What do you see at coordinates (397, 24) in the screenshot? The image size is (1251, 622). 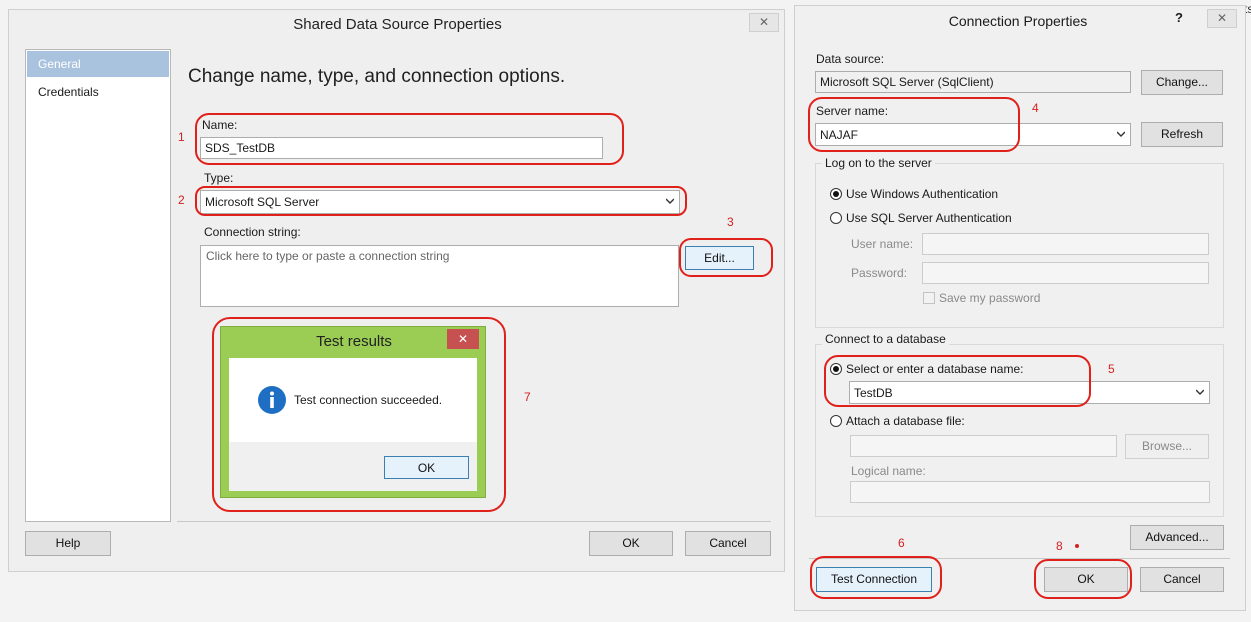 I see `dialog-title: Shared Data Source Properties` at bounding box center [397, 24].